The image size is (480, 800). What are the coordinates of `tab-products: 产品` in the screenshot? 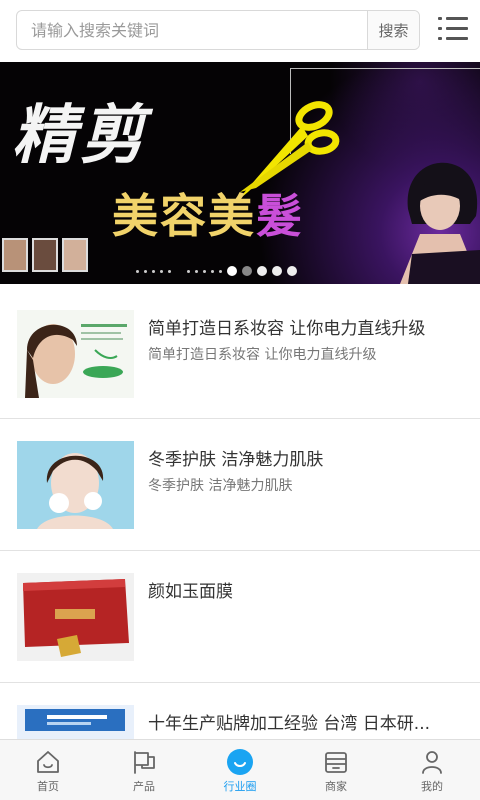 It's located at (144, 770).